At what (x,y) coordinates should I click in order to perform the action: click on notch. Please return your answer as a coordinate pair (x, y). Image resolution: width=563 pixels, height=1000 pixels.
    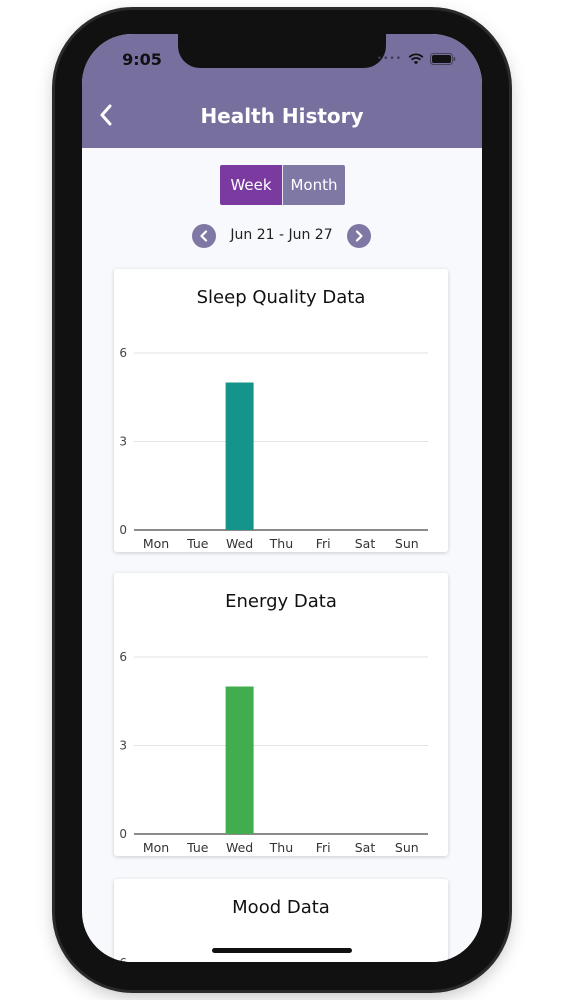
    Looking at the image, I should click on (282, 51).